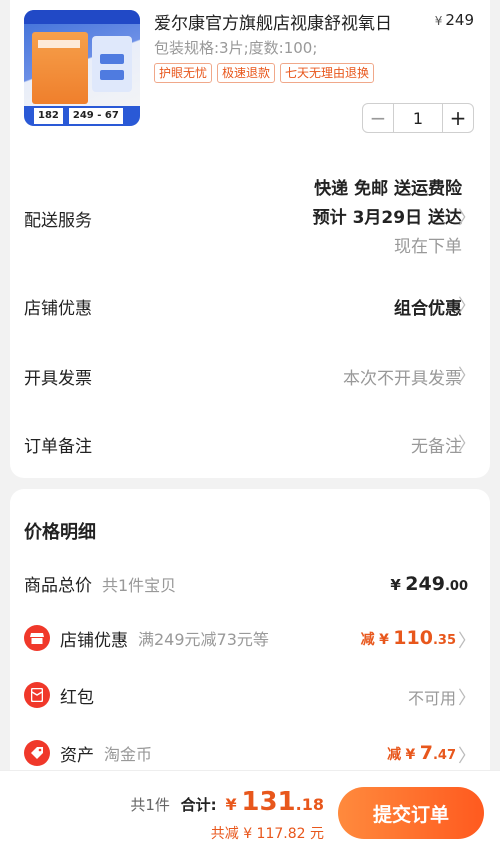  What do you see at coordinates (150, 805) in the screenshot?
I see `item-count: 共1件` at bounding box center [150, 805].